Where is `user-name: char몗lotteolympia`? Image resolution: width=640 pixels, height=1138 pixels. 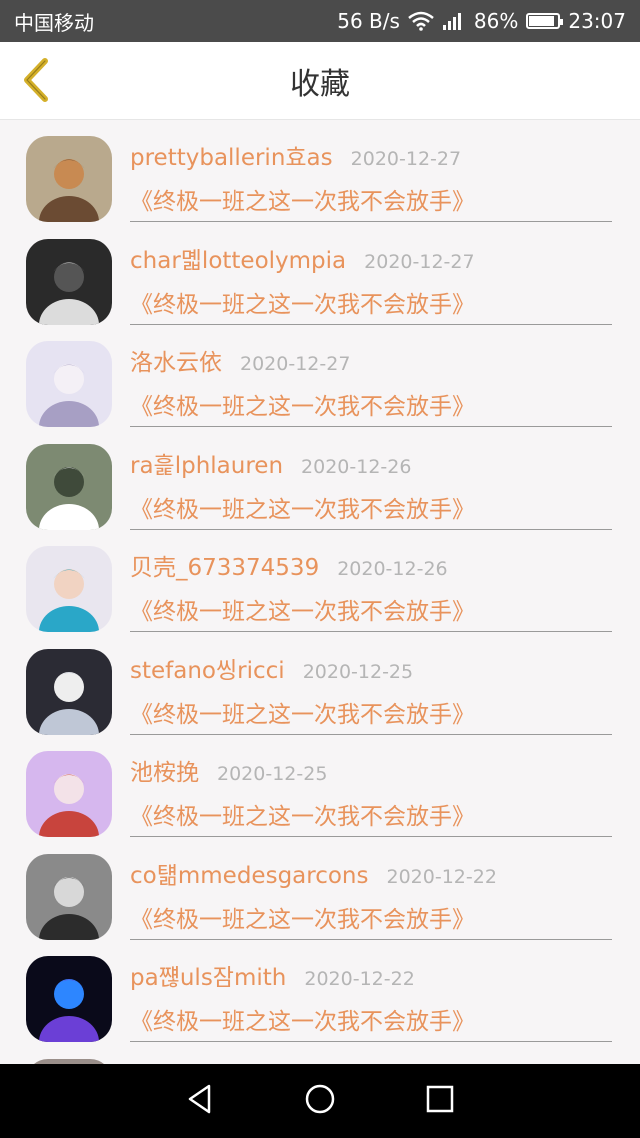 user-name: char몗lotteolympia is located at coordinates (238, 258).